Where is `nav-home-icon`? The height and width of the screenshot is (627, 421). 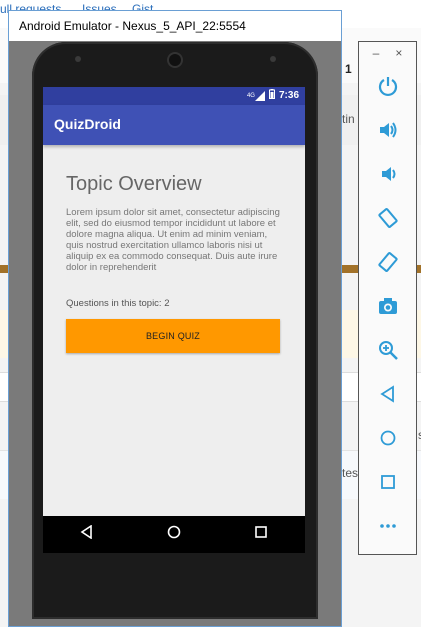 nav-home-icon is located at coordinates (174, 534).